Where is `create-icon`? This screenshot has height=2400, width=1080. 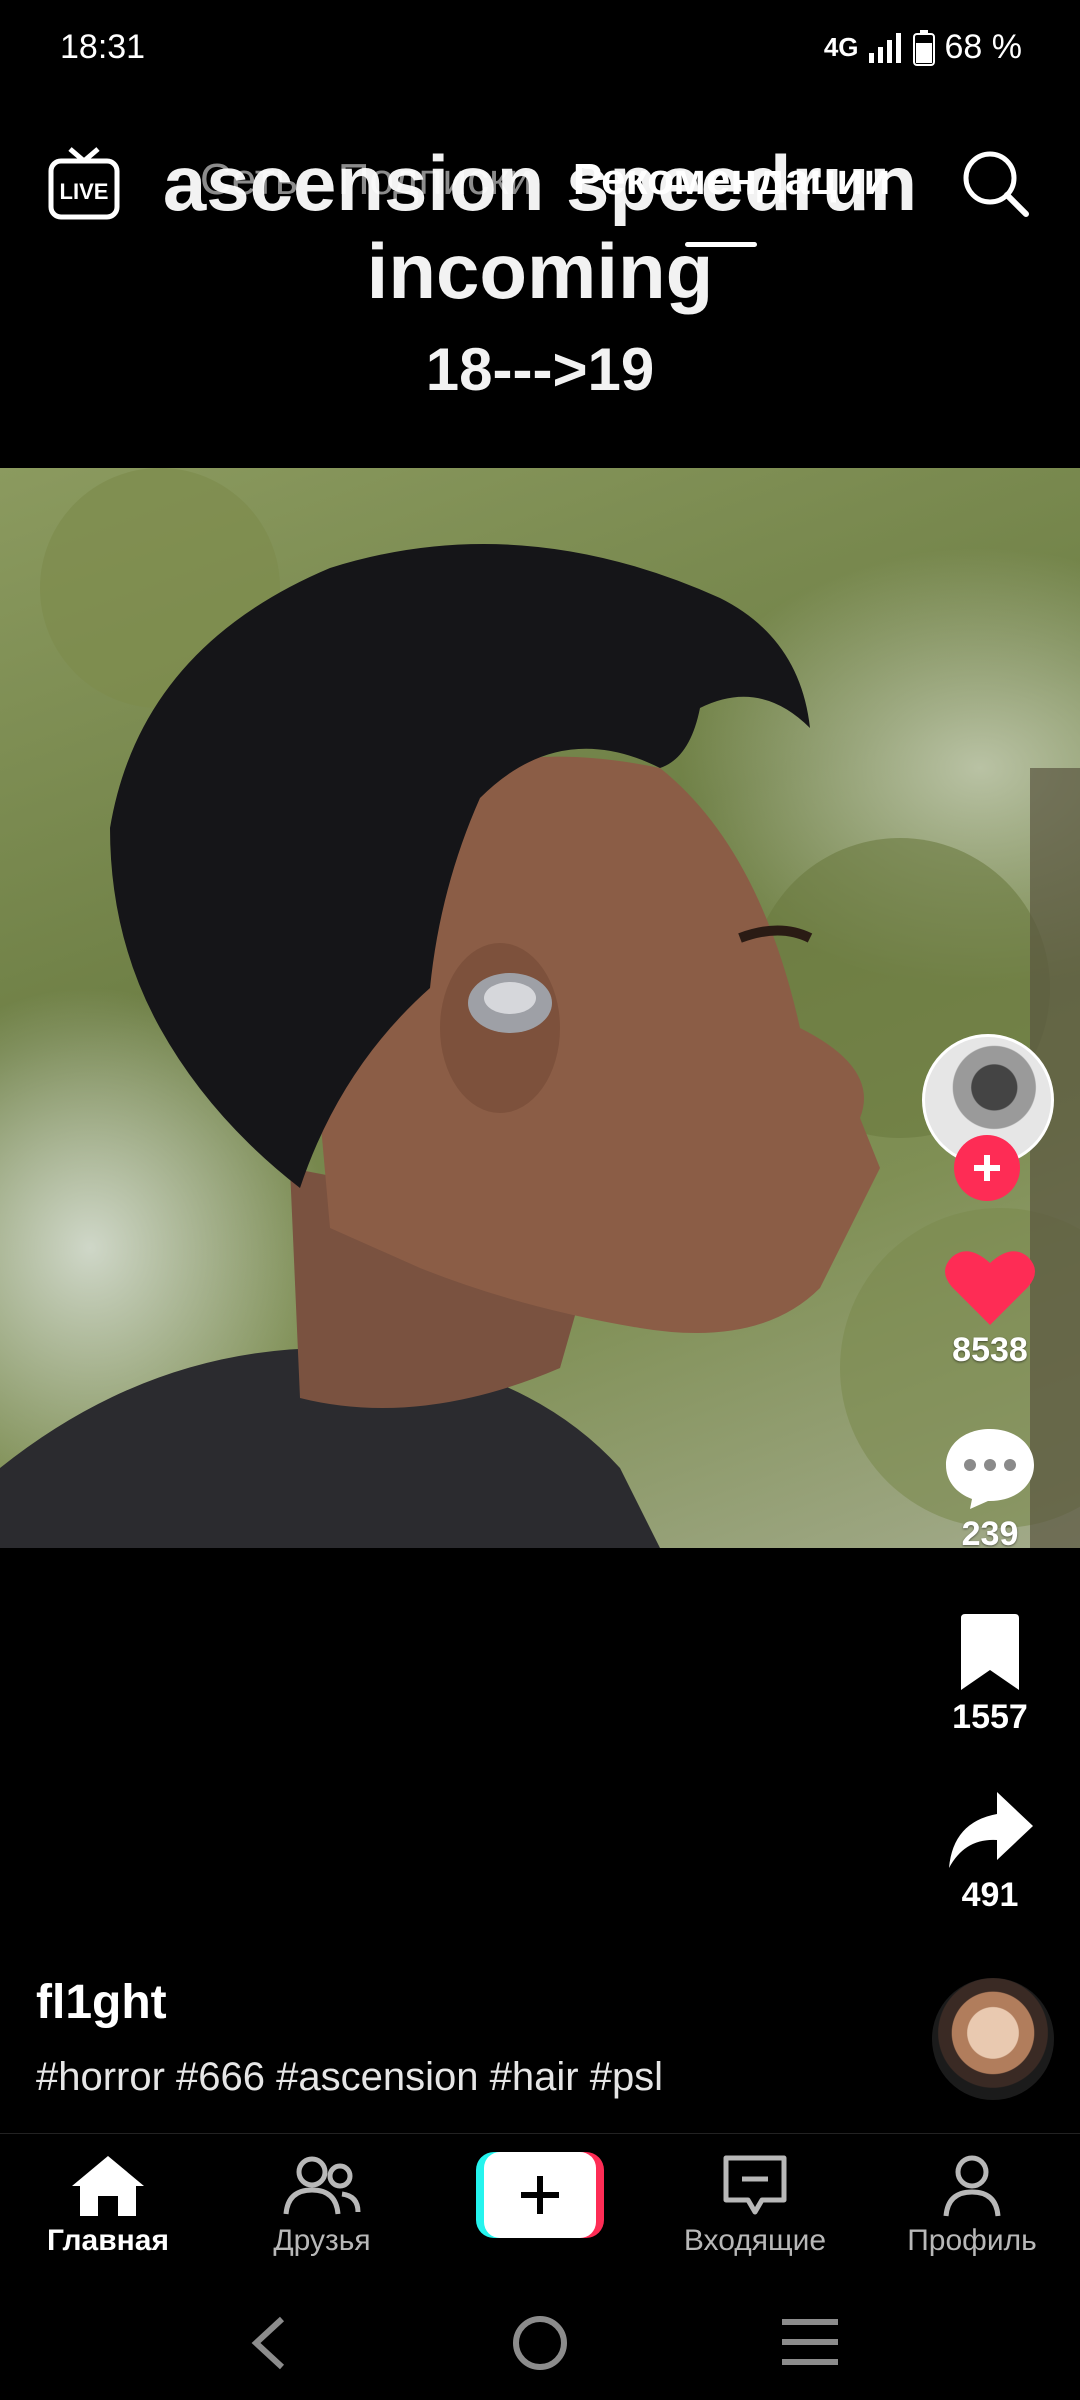
create-icon is located at coordinates (540, 2195).